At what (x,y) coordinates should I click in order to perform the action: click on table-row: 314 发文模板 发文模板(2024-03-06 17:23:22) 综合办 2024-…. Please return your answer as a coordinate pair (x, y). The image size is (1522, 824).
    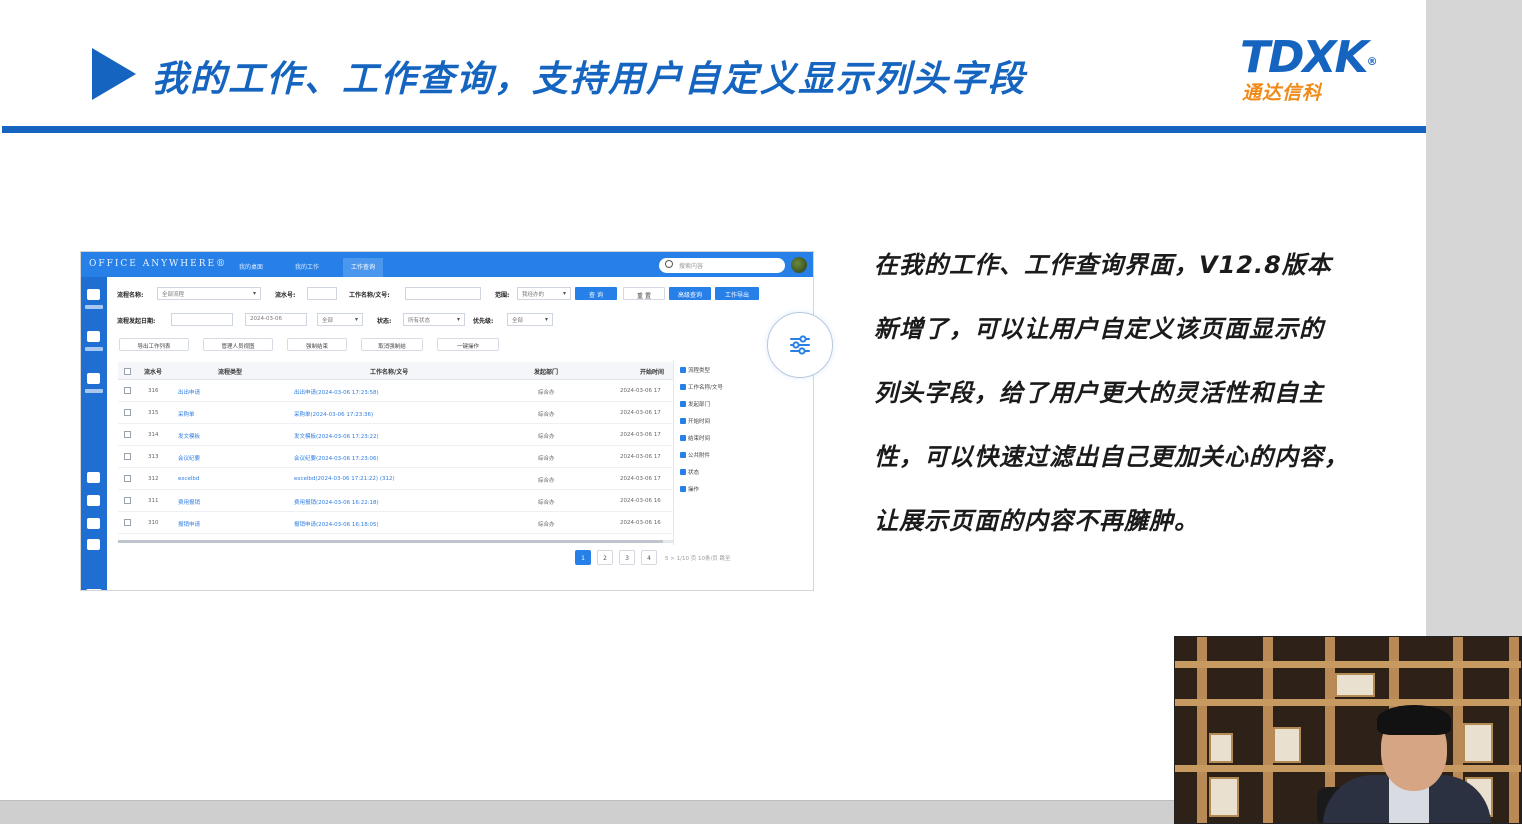
    Looking at the image, I should click on (396, 435).